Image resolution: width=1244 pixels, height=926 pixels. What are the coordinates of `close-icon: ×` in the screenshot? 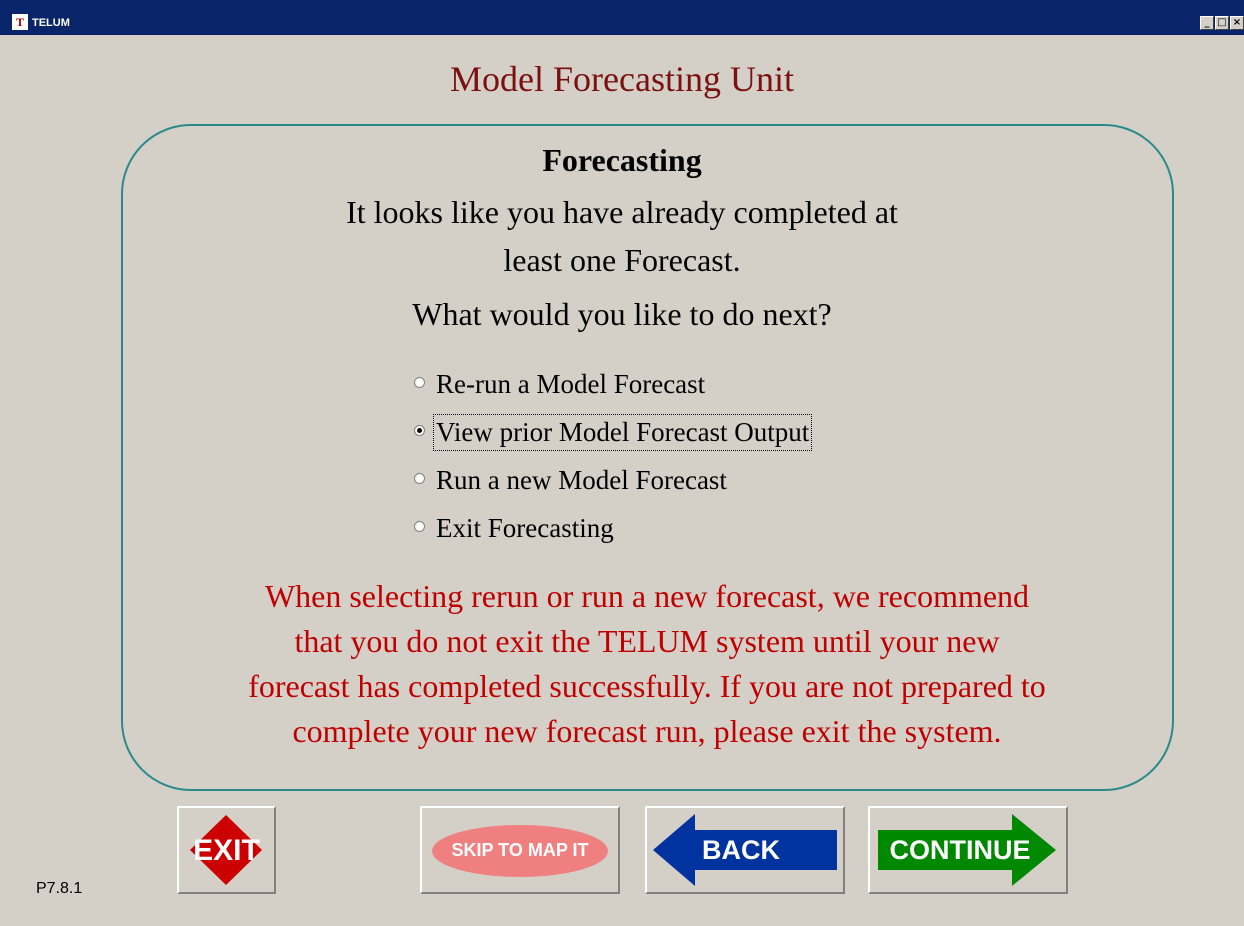 It's located at (1237, 23).